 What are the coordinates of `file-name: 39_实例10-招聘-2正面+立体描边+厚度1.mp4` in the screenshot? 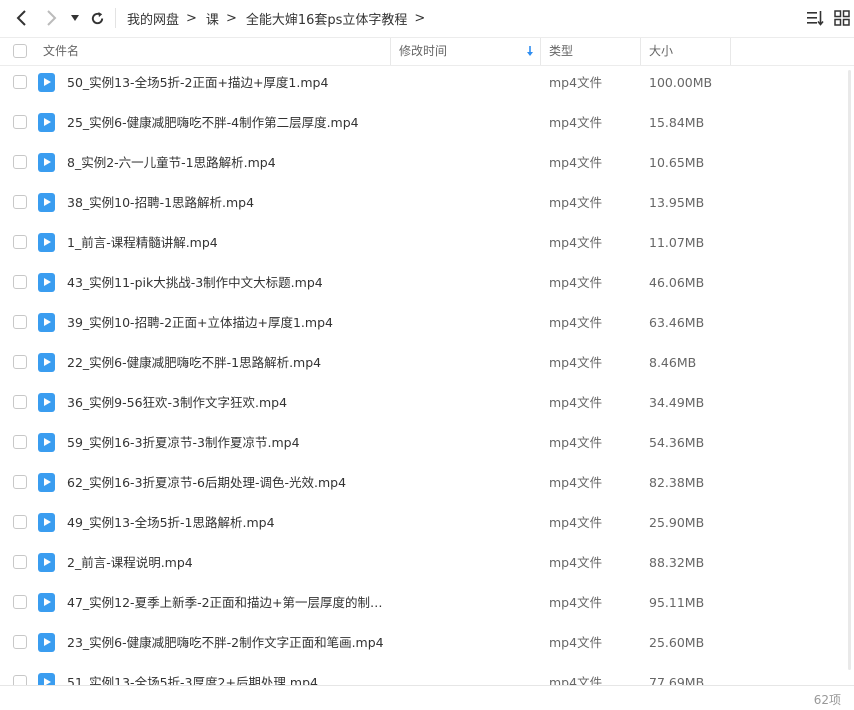 It's located at (200, 323).